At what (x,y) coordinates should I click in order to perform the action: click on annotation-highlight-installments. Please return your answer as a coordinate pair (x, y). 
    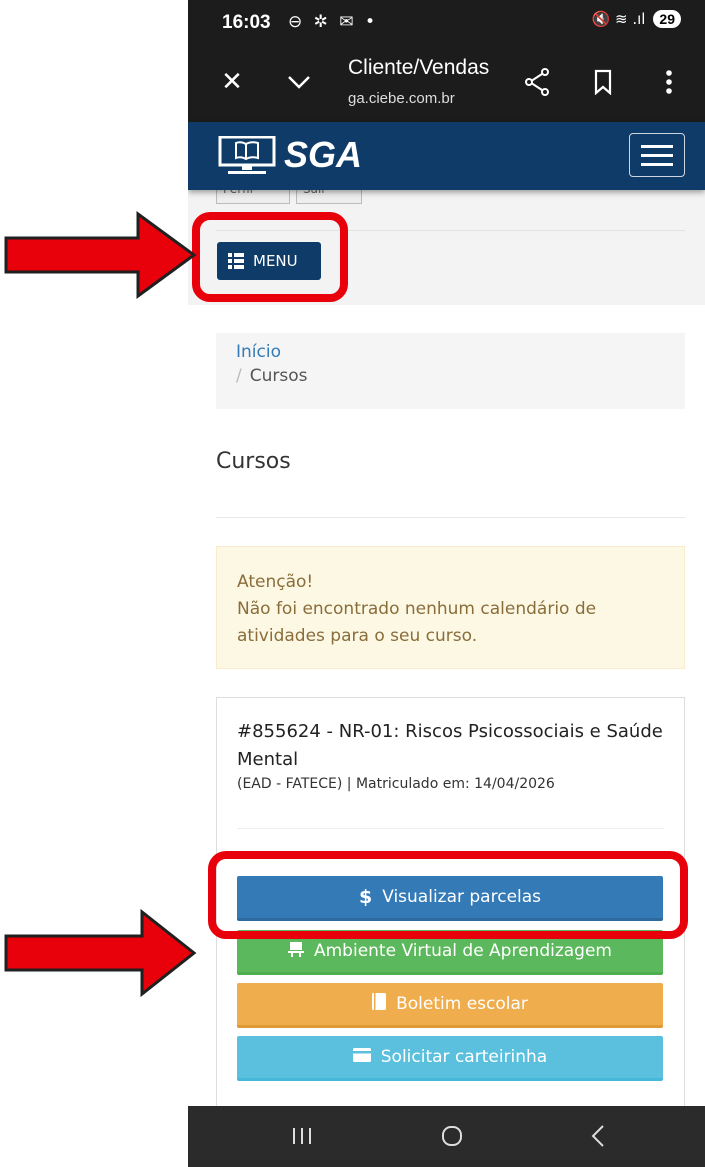
    Looking at the image, I should click on (448, 895).